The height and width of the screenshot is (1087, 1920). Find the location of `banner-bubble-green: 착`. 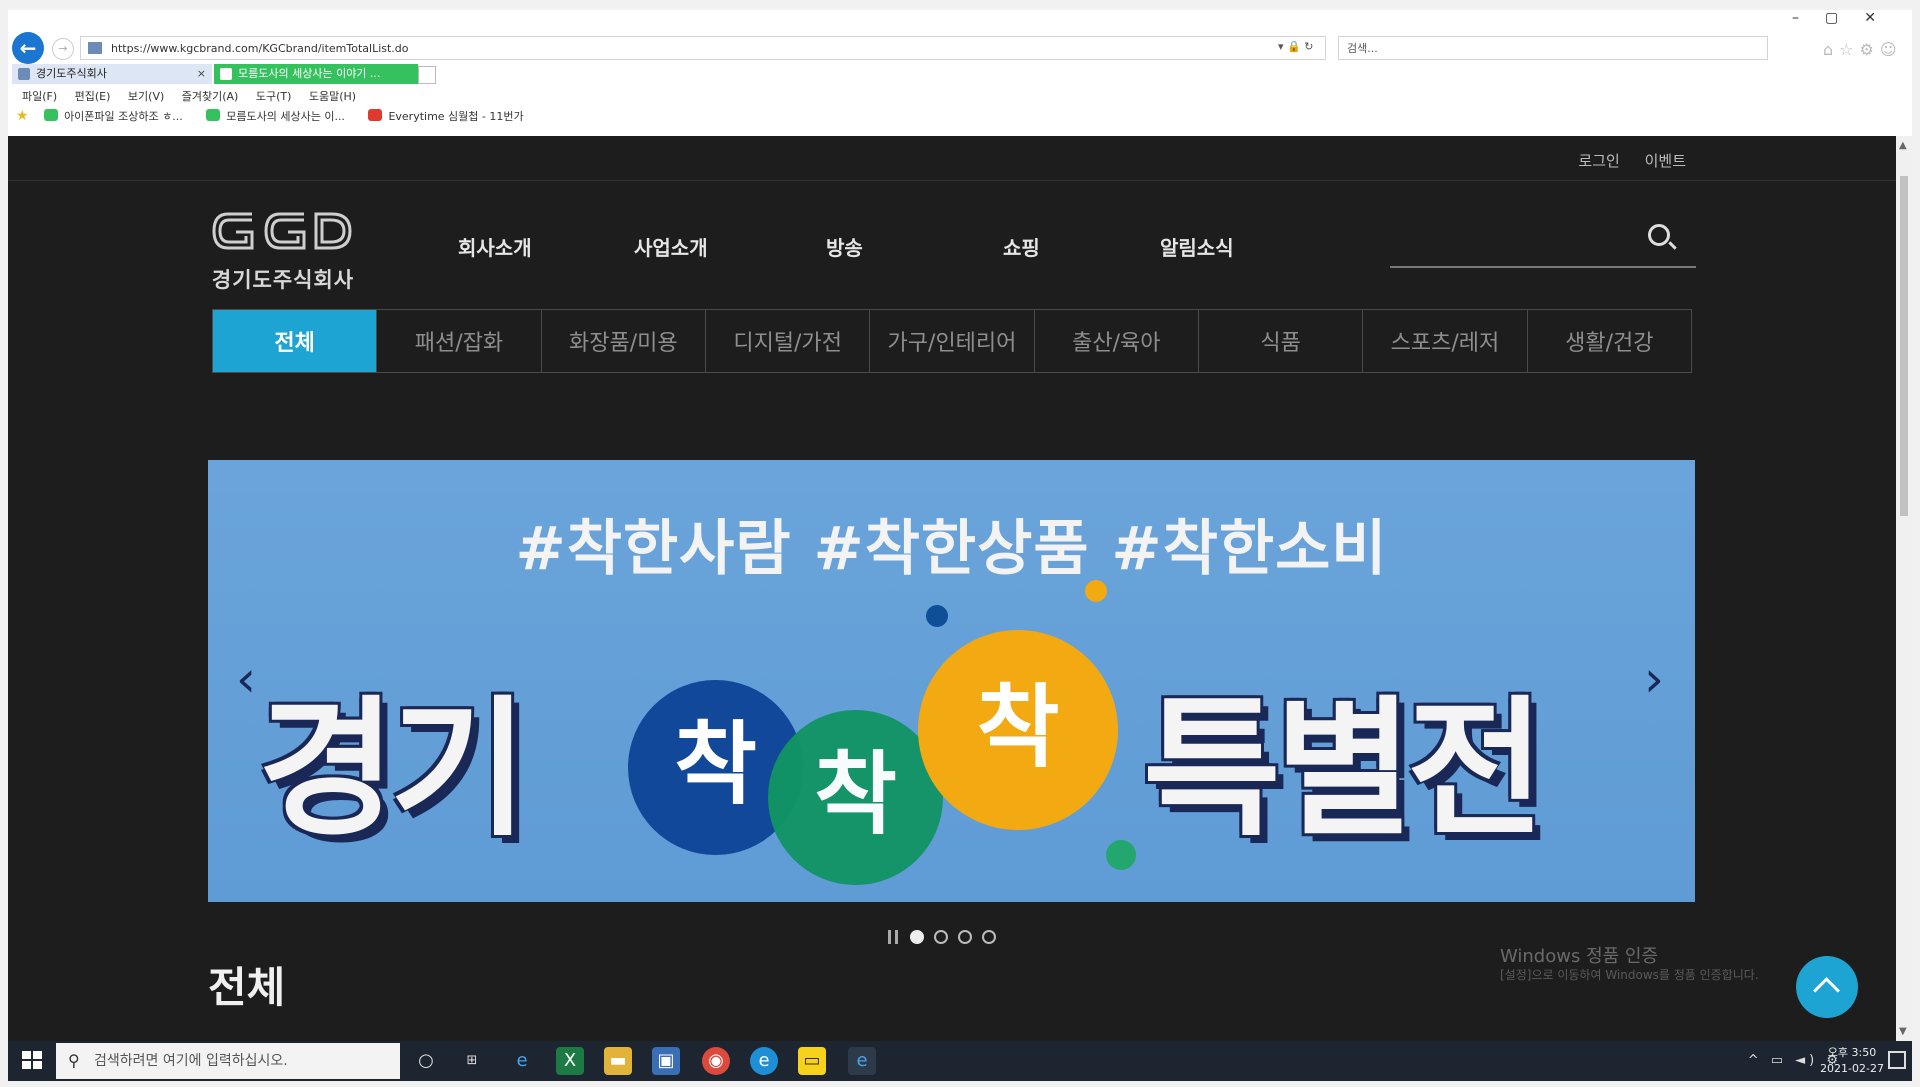

banner-bubble-green: 착 is located at coordinates (855, 797).